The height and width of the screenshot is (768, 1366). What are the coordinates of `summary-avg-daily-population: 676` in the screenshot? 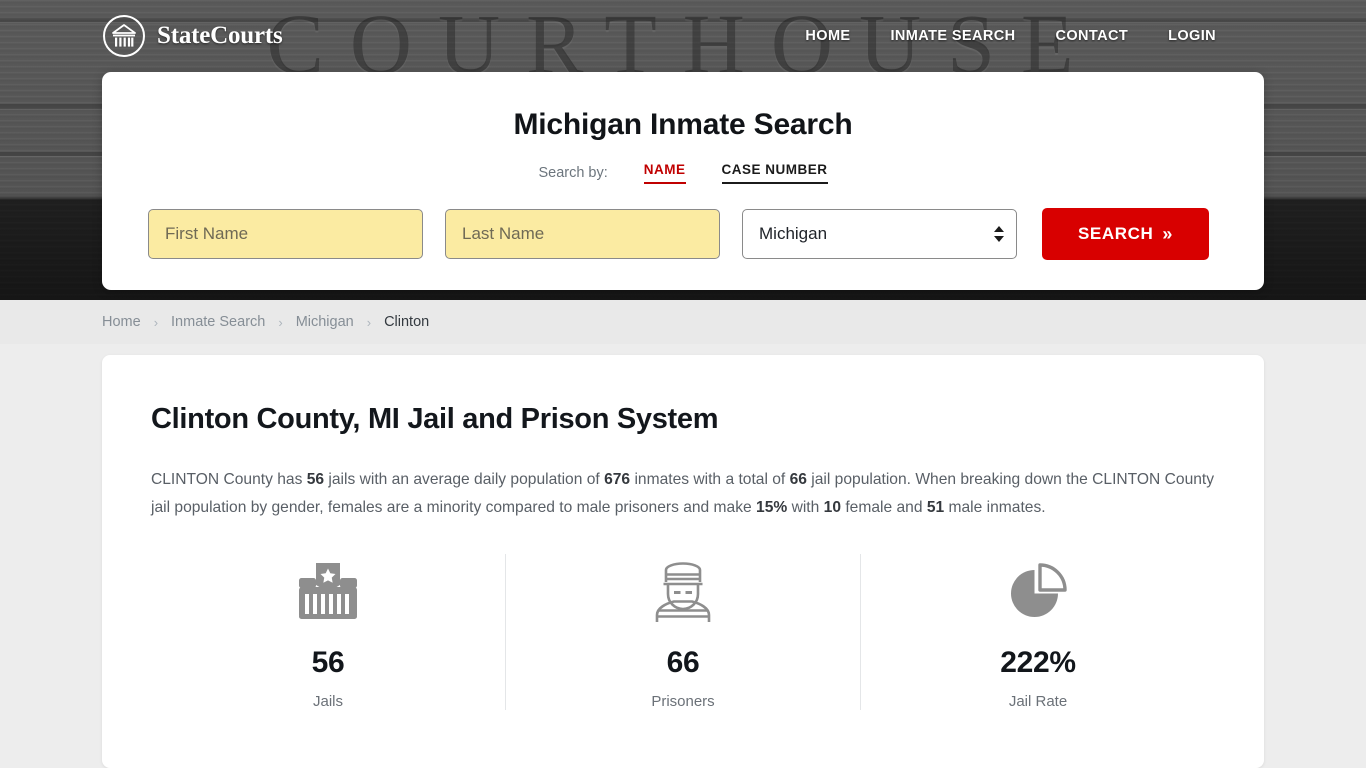 It's located at (617, 479).